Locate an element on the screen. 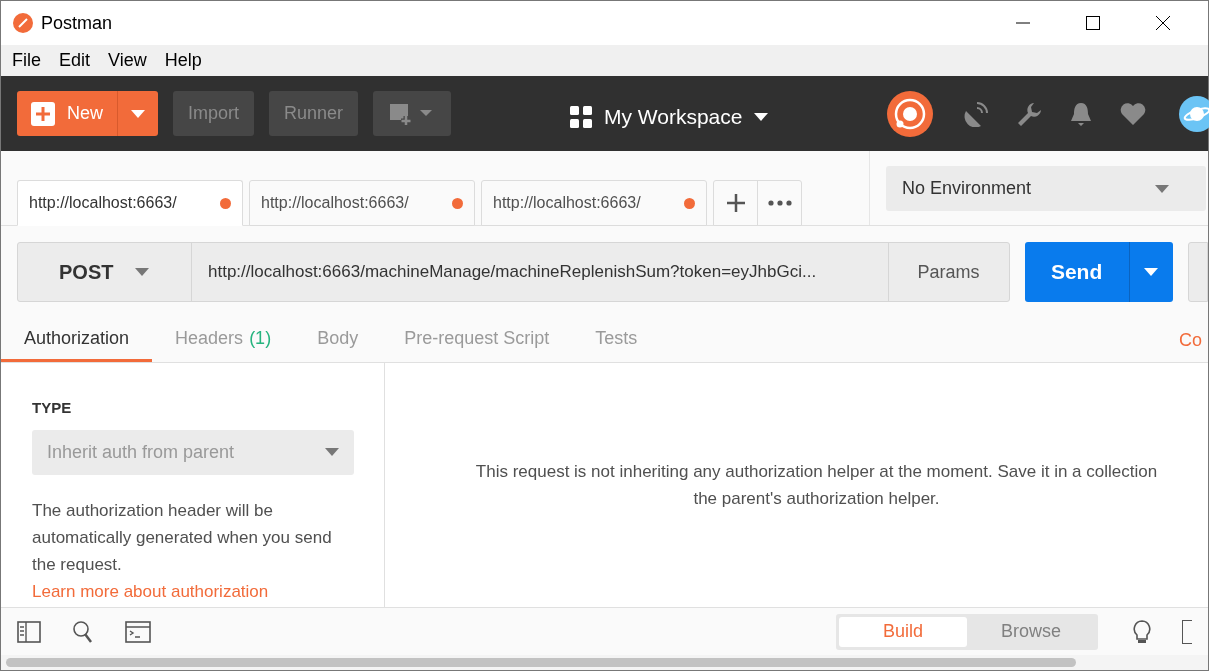 Image resolution: width=1209 pixels, height=671 pixels. grid-icon is located at coordinates (581, 116).